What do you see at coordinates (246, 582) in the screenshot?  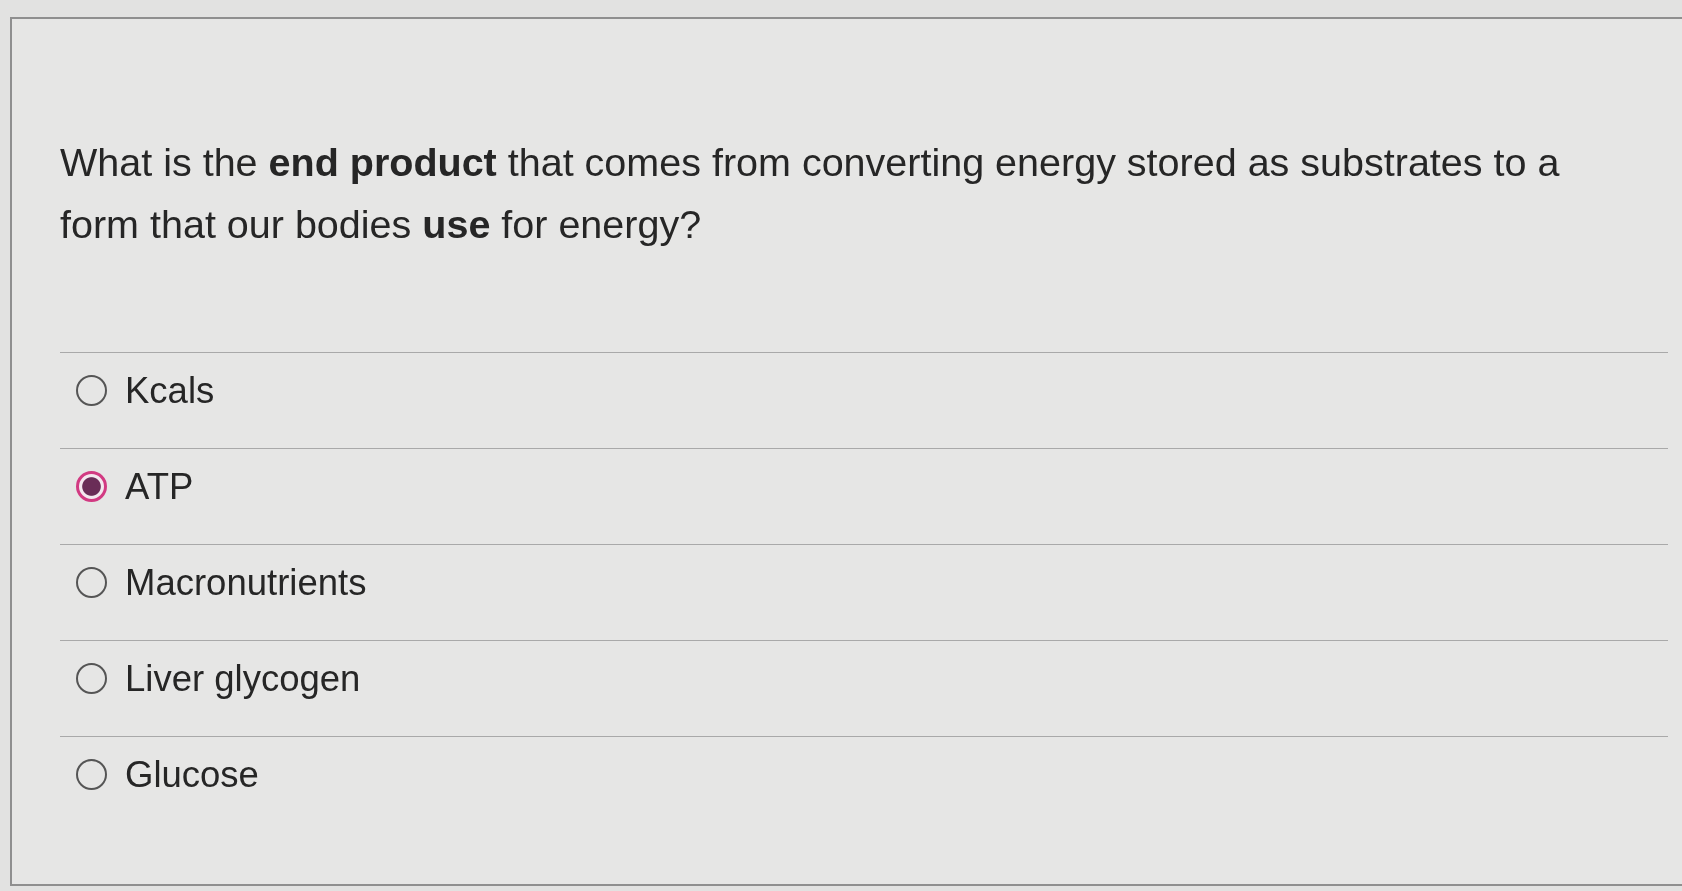 I see `option-label: Macronutrients` at bounding box center [246, 582].